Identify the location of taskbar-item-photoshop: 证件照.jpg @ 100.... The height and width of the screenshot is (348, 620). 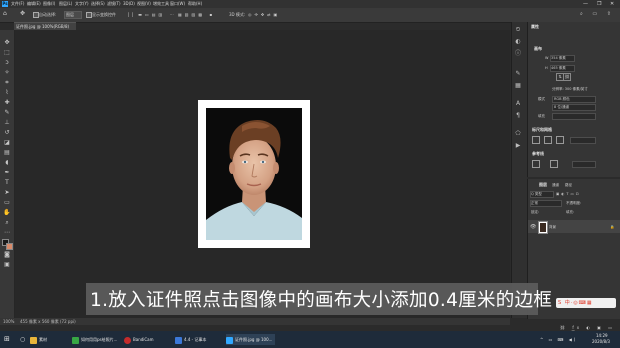
(251, 339).